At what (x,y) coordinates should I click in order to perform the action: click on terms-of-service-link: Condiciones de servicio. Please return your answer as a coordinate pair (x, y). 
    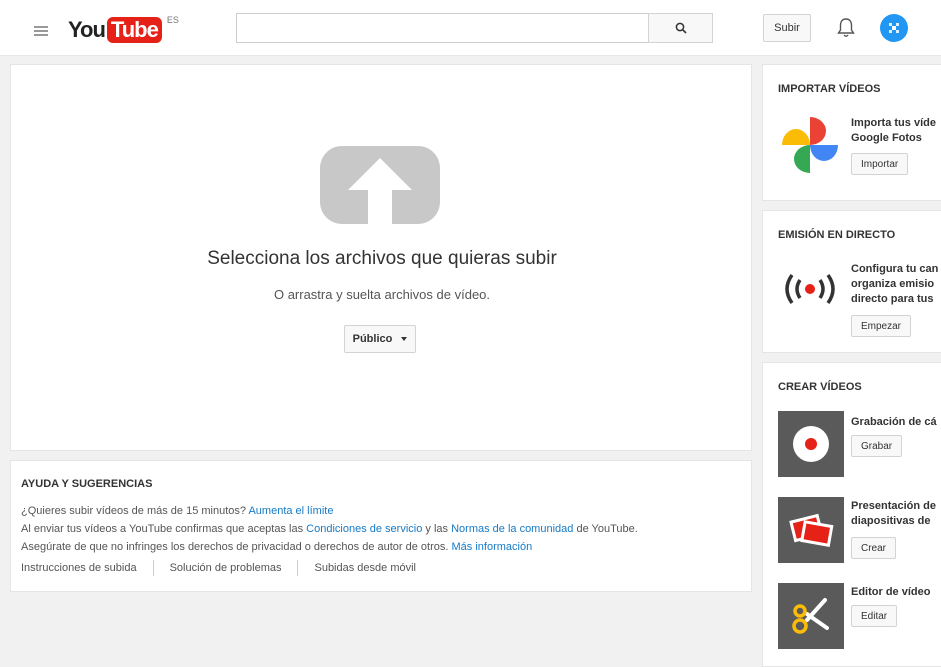
    Looking at the image, I should click on (364, 529).